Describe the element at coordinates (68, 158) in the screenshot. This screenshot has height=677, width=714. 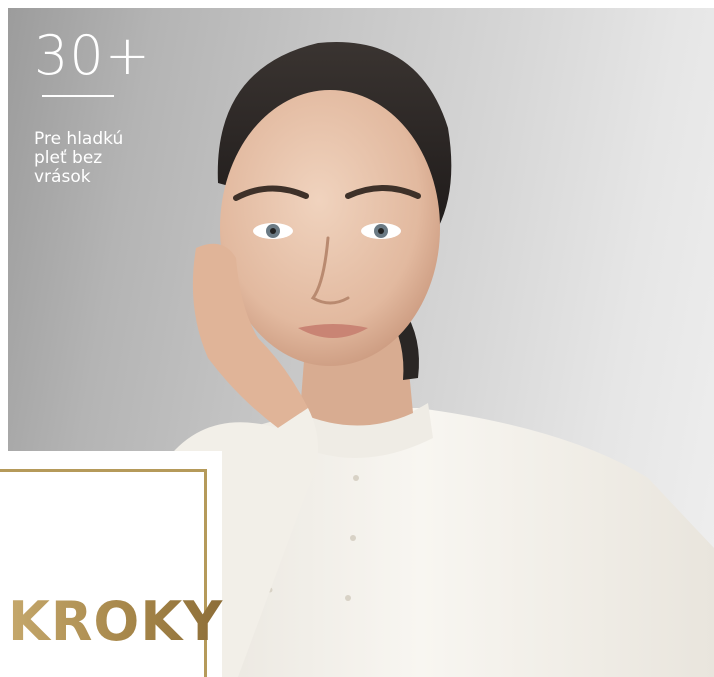
I see `tagline-line: pleť bez` at that location.